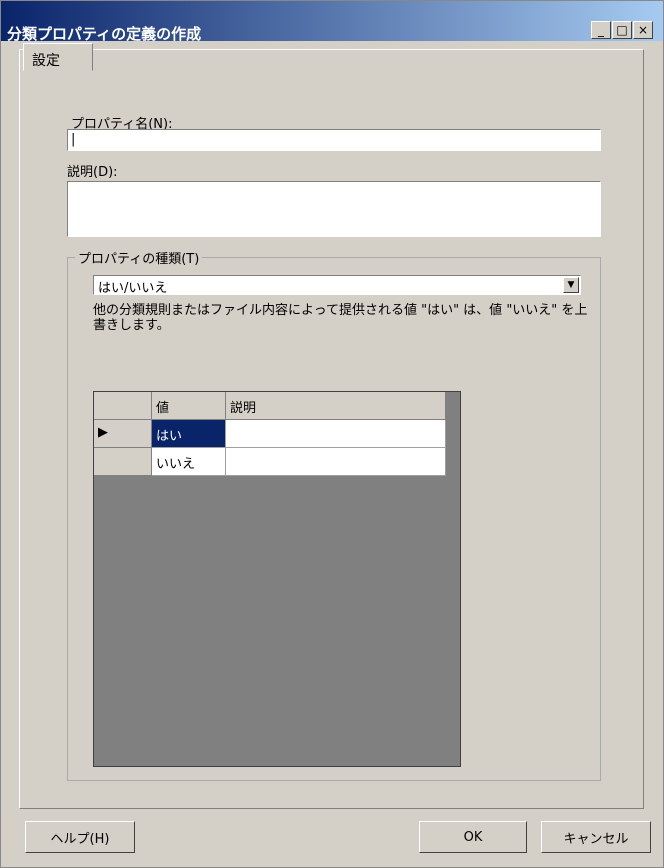  I want to click on table-row: ▶ はい, so click(270, 434).